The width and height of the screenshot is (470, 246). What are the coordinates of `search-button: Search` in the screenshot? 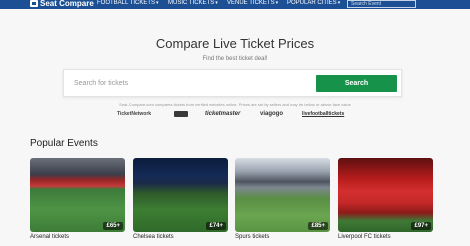 It's located at (356, 83).